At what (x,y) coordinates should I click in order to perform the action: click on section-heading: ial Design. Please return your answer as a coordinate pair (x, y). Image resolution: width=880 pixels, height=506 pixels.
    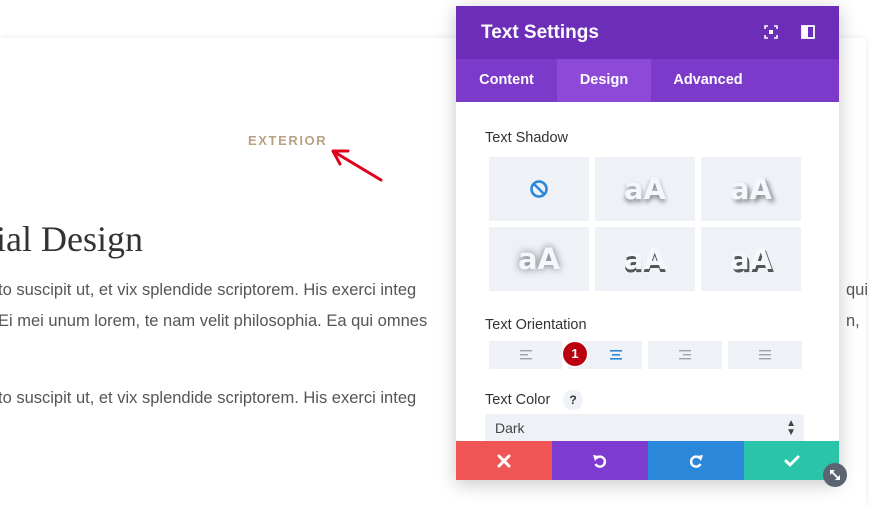
    Looking at the image, I should click on (71, 239).